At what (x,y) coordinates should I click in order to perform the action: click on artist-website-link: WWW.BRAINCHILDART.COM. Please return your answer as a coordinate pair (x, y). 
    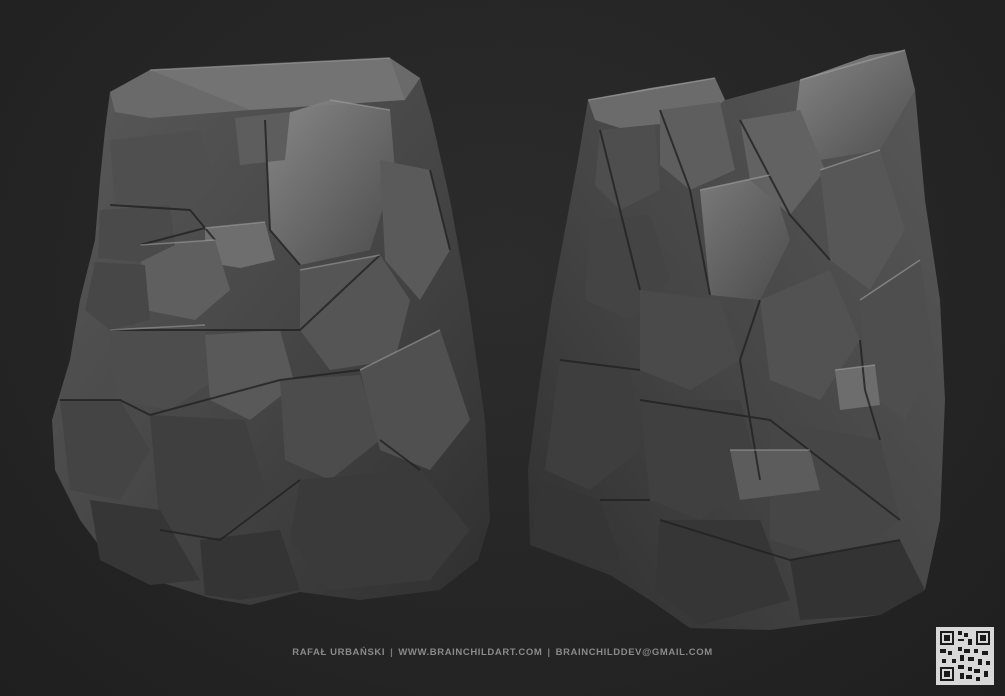
    Looking at the image, I should click on (470, 652).